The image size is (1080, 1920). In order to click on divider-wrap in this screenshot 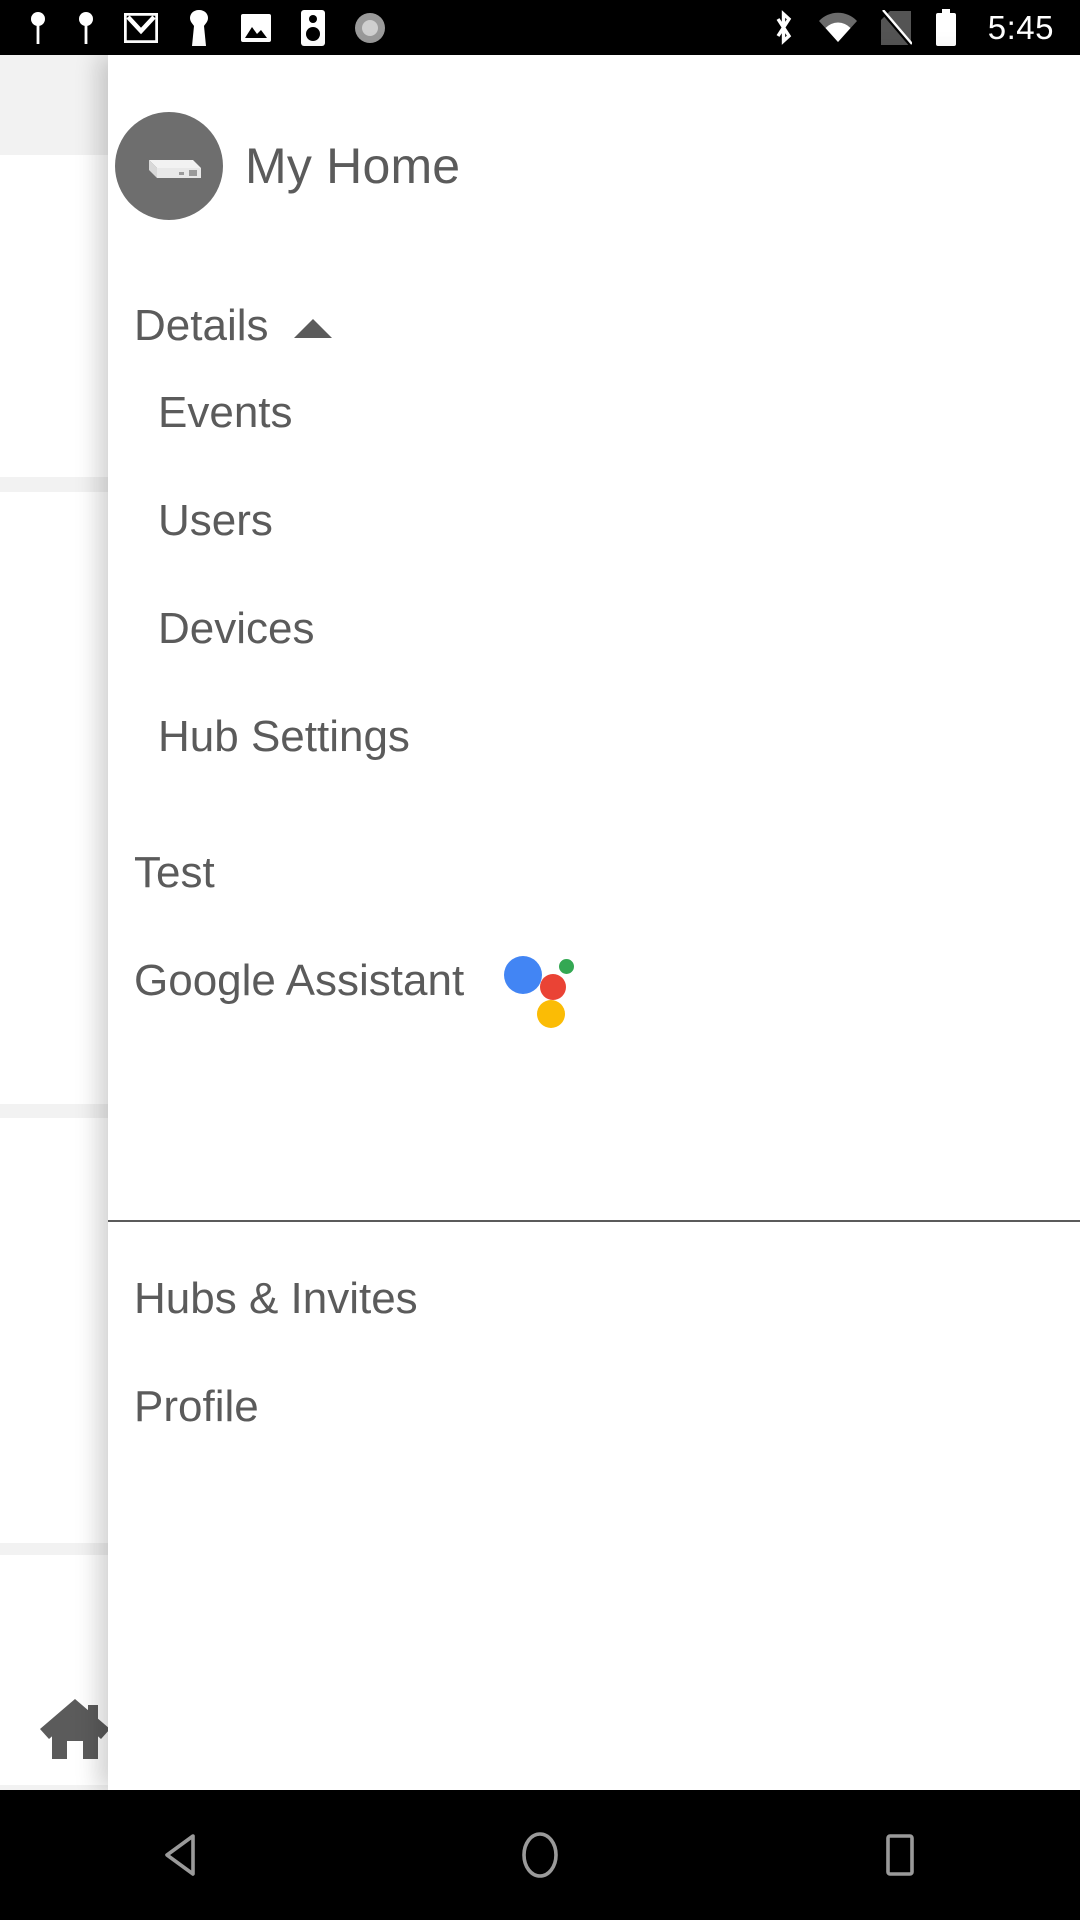, I will do `click(594, 1221)`.